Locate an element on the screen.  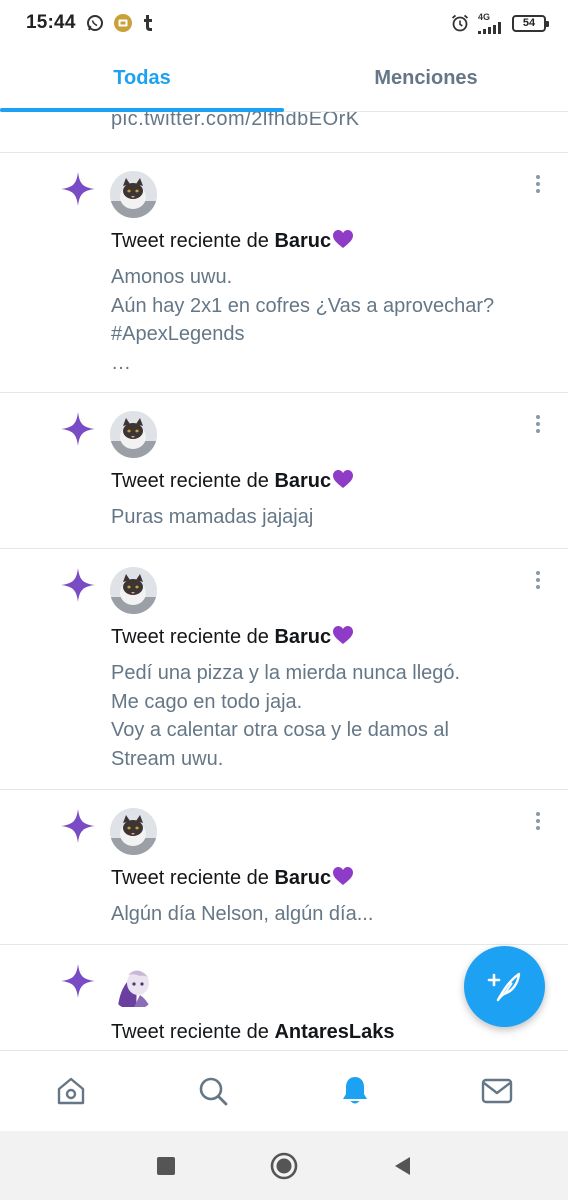
recents-square-icon is located at coordinates (166, 1165).